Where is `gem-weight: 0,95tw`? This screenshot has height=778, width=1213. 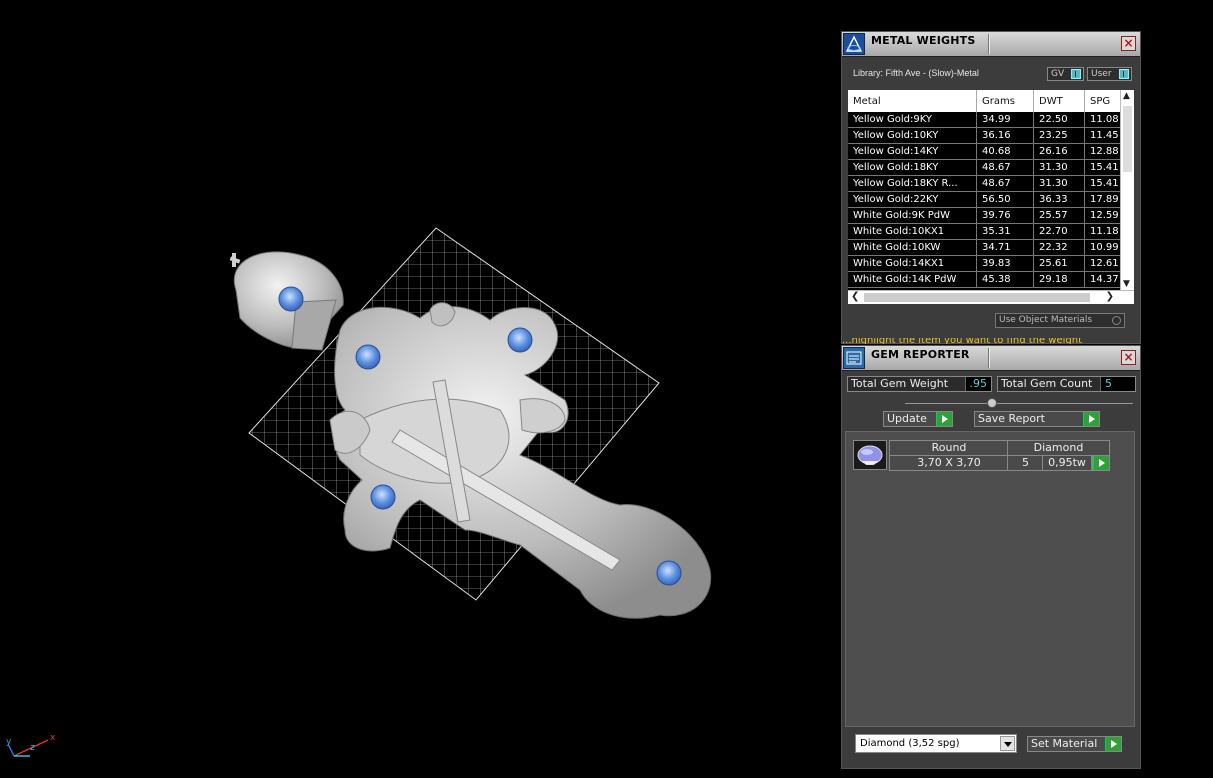
gem-weight: 0,95tw is located at coordinates (1067, 463).